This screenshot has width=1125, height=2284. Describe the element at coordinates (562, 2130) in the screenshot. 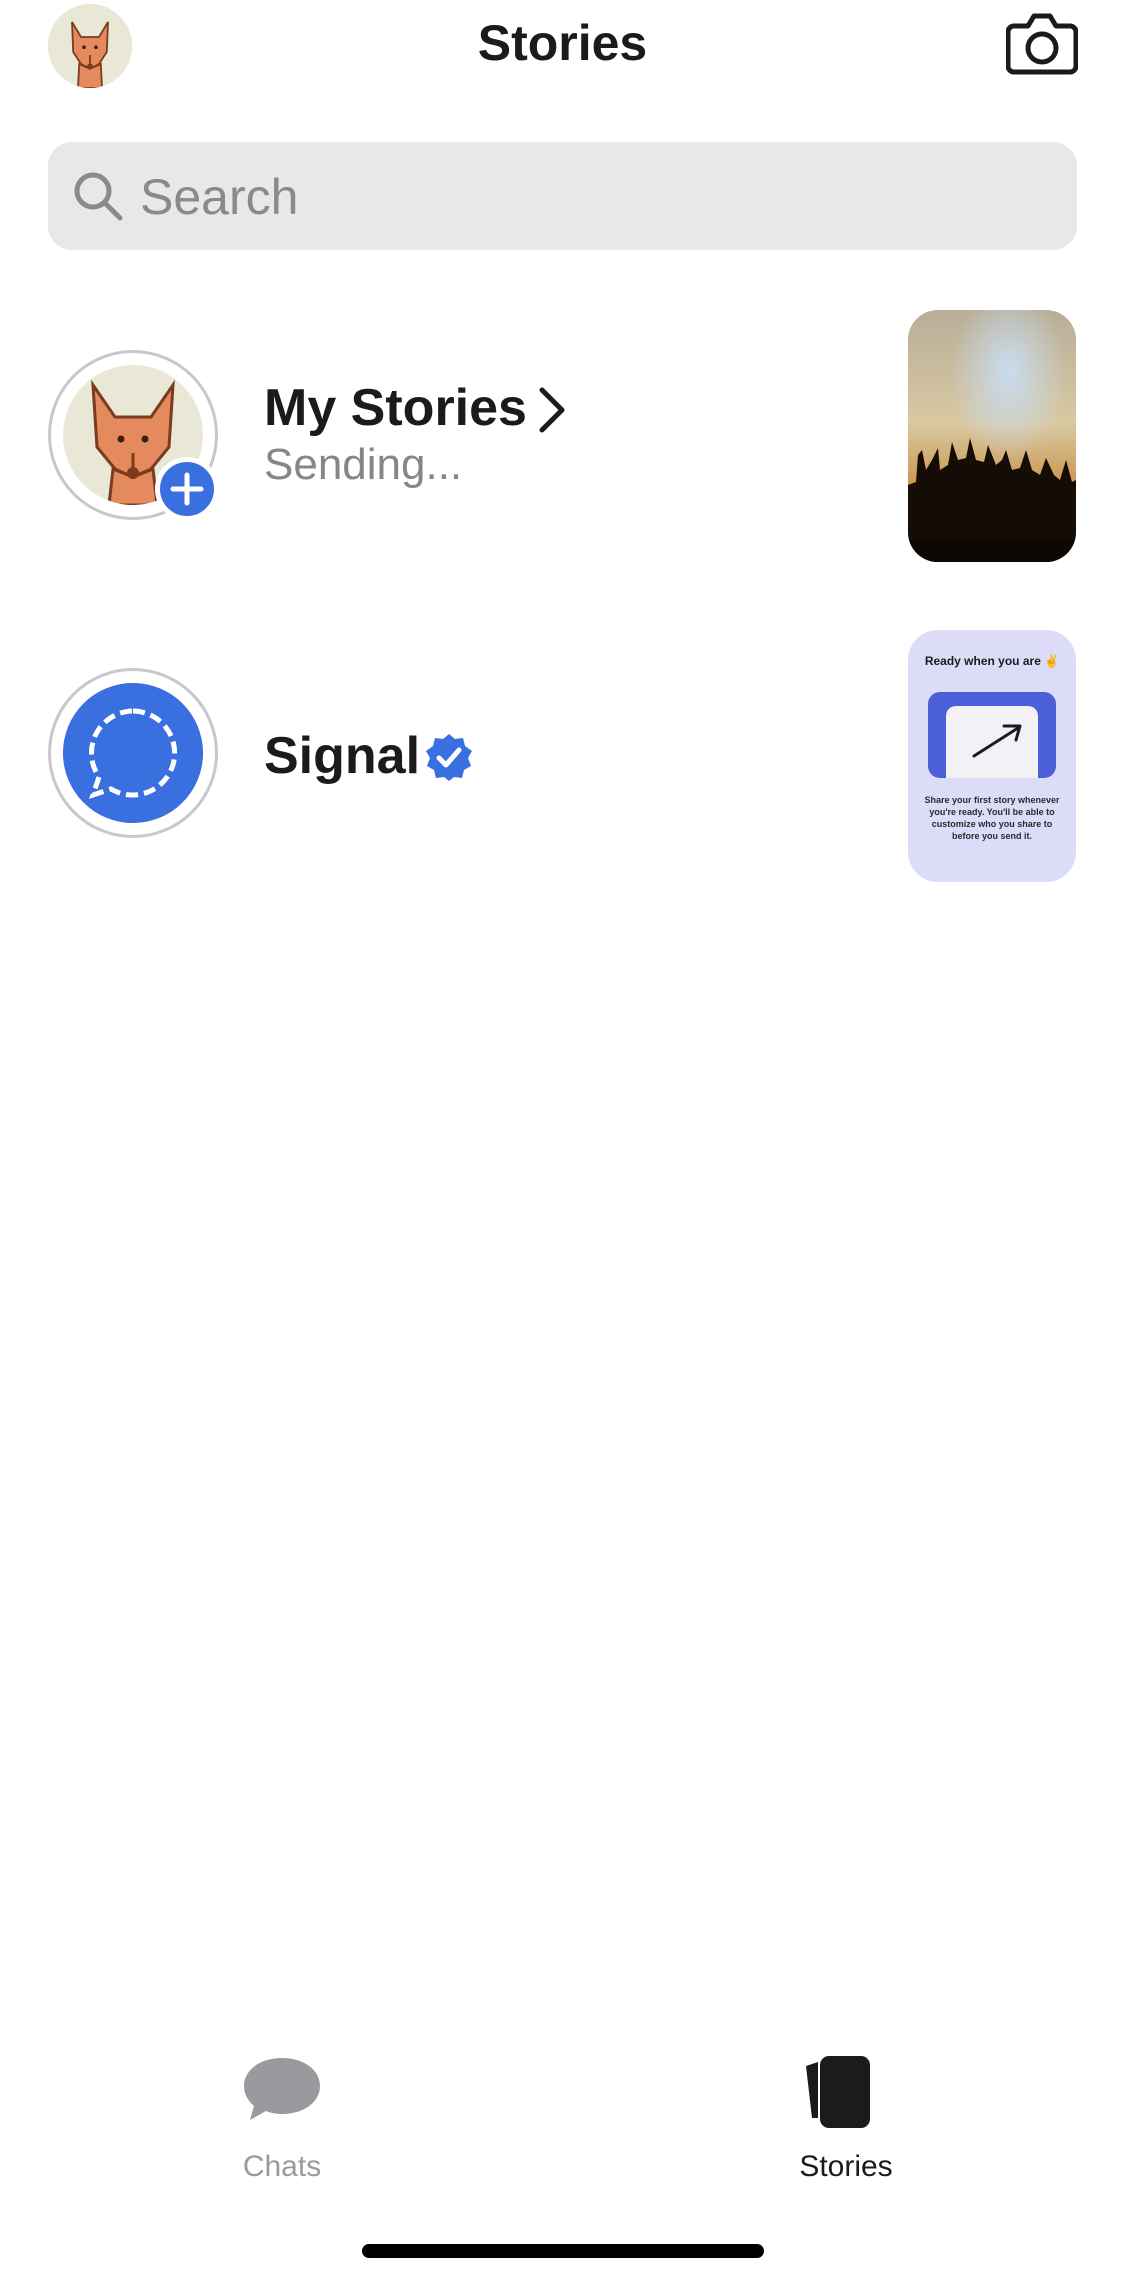

I see `tab-bar: Chats Stories` at that location.